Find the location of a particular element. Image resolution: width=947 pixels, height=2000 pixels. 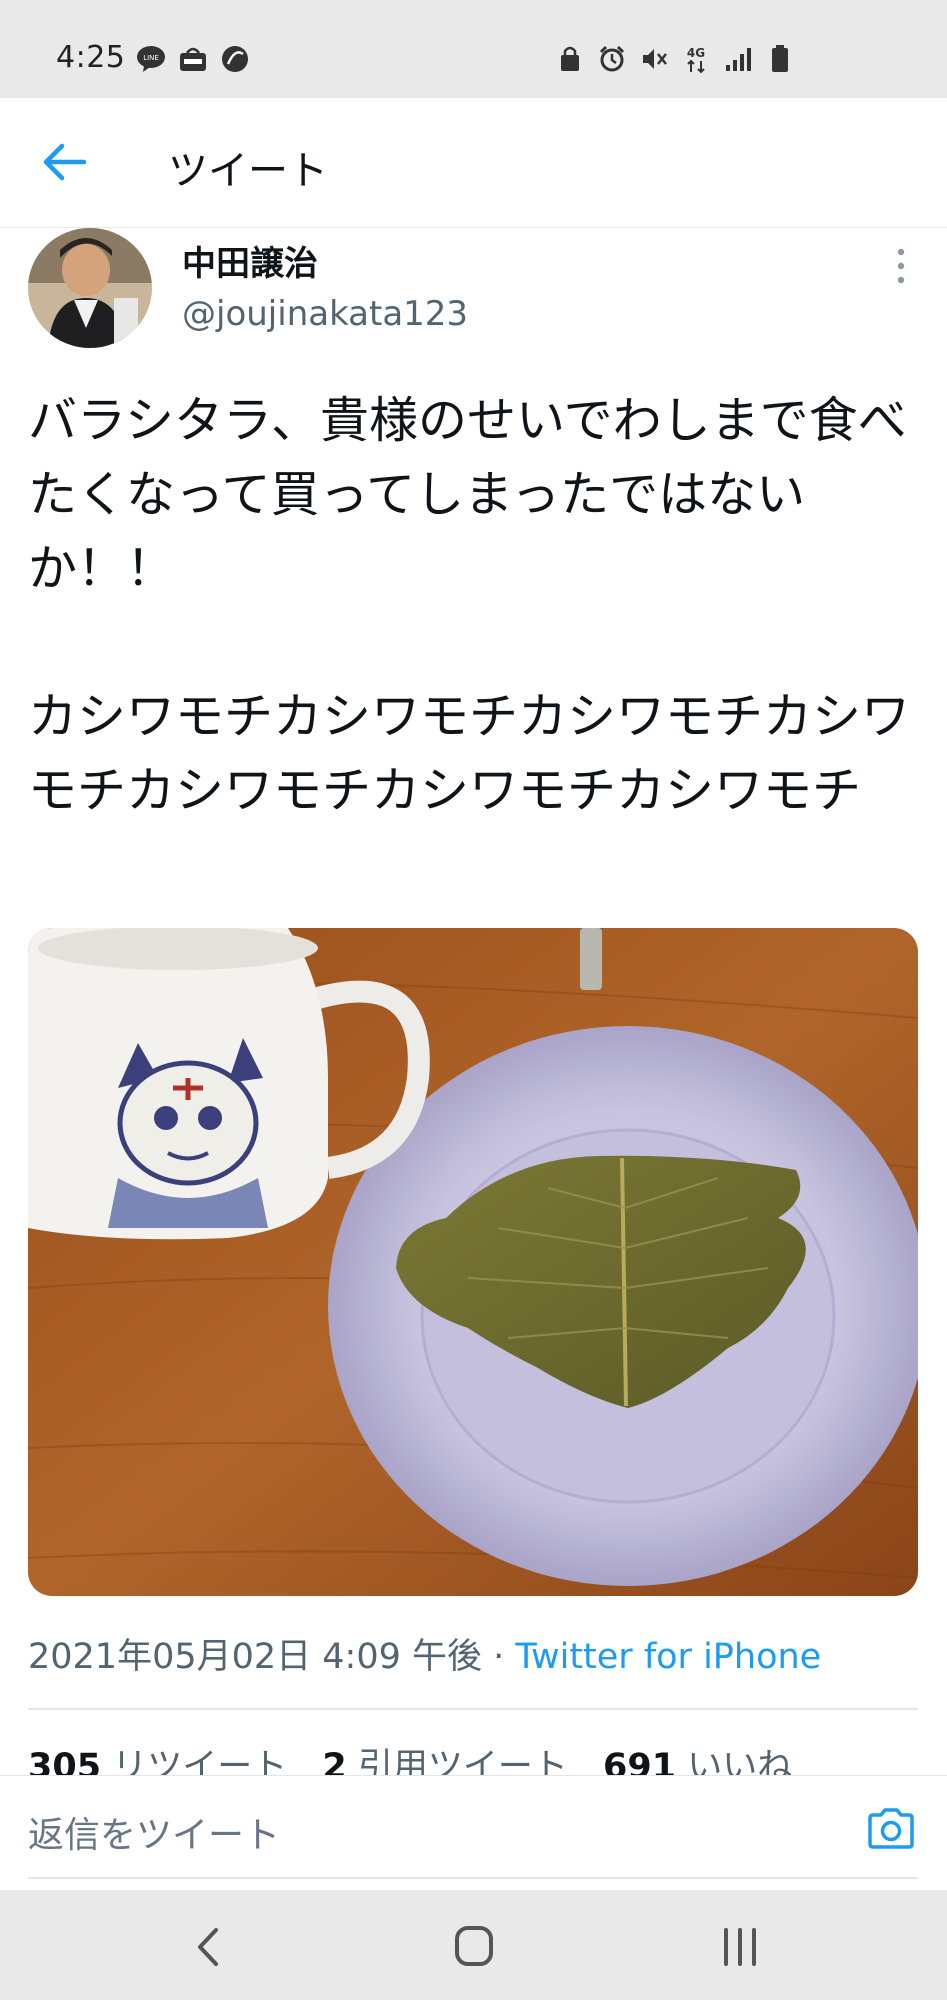

reply-input: 返信をツイート is located at coordinates (154, 1832).